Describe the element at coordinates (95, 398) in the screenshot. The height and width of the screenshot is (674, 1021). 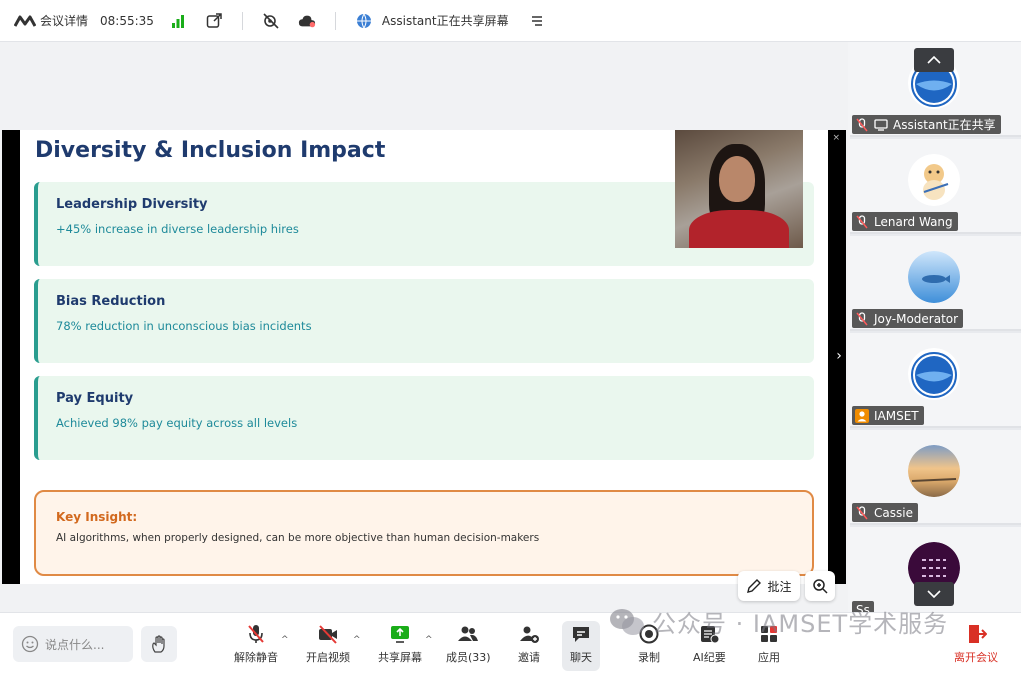
I see `card-title: Pay Equity` at that location.